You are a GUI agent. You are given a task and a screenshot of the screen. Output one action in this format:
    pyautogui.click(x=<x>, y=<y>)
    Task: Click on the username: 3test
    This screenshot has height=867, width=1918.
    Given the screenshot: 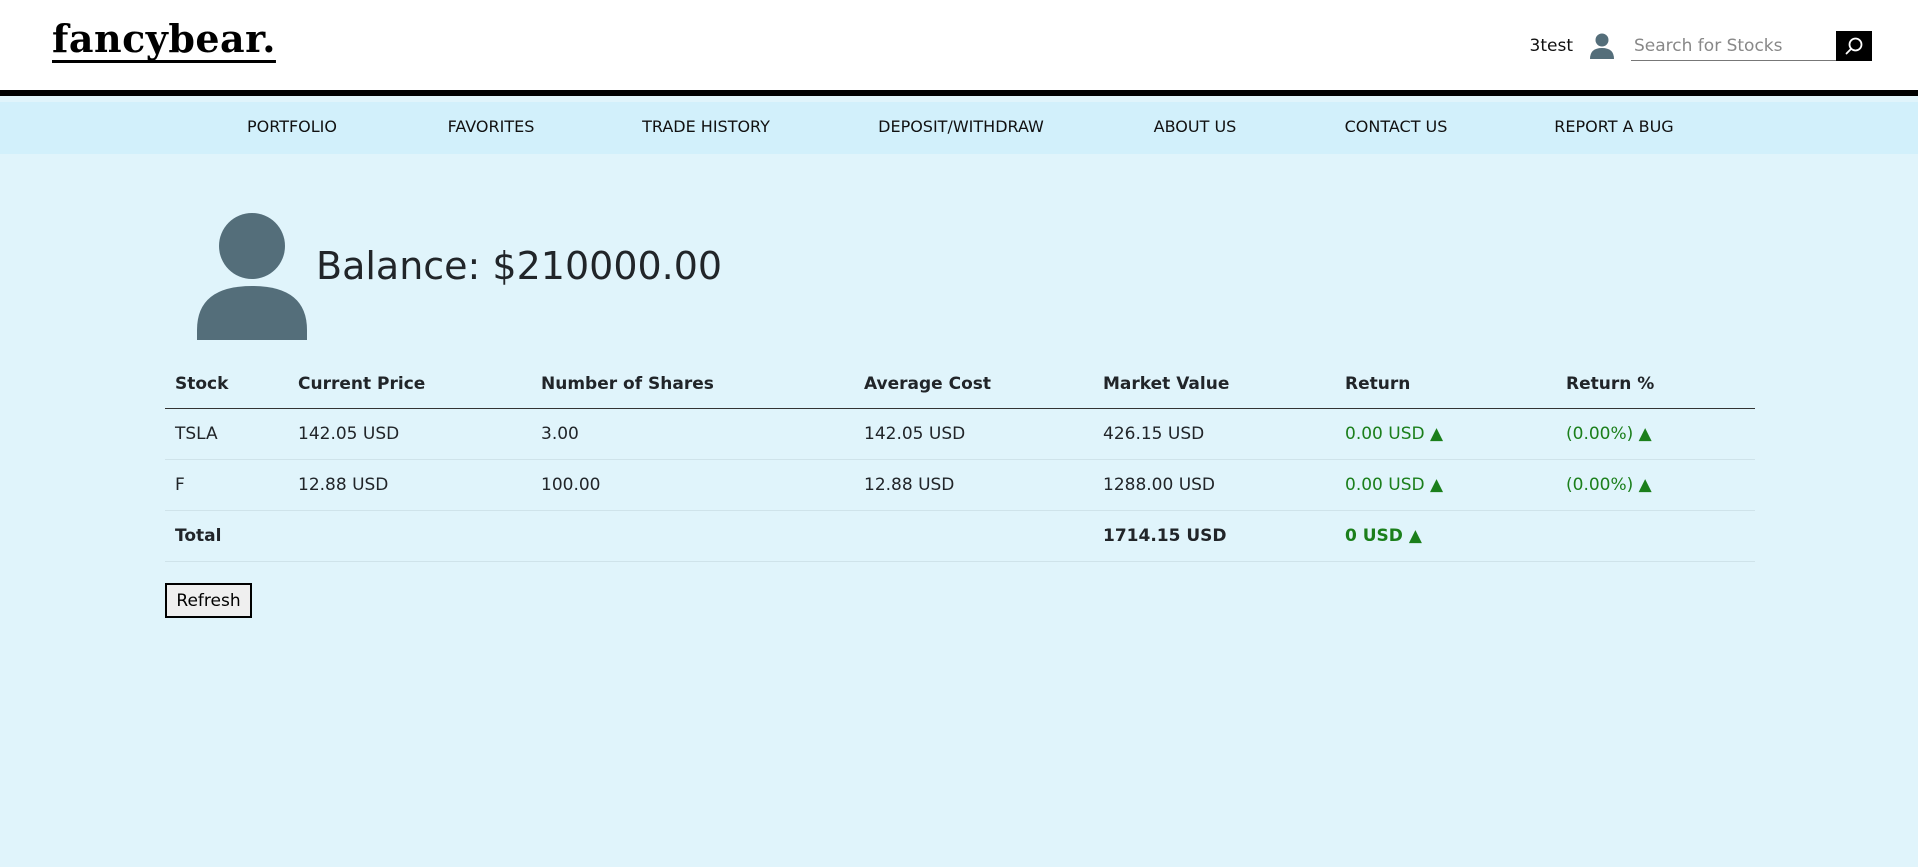 What is the action you would take?
    pyautogui.click(x=1551, y=46)
    